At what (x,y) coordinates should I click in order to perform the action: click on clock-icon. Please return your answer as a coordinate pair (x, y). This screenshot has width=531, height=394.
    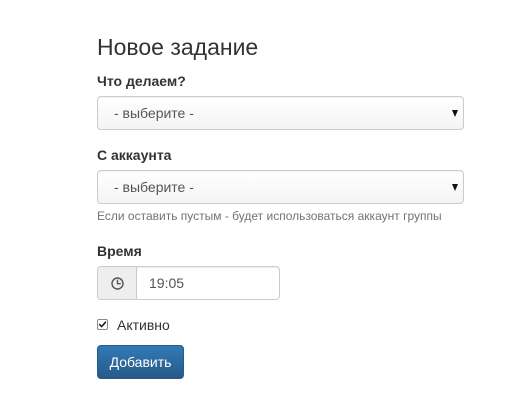
    Looking at the image, I should click on (117, 283).